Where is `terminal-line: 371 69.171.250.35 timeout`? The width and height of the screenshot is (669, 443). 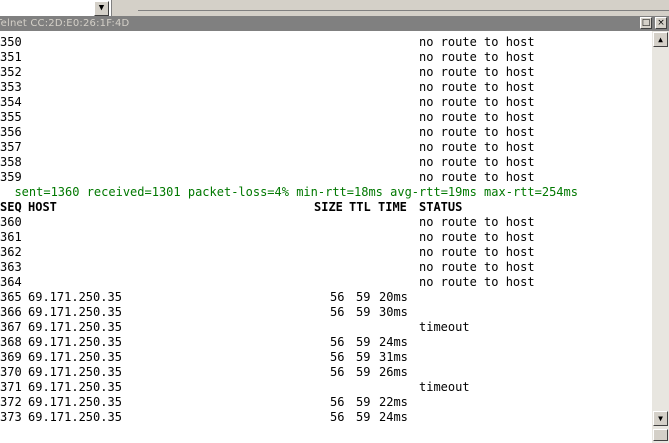
terminal-line: 371 69.171.250.35 timeout is located at coordinates (326, 387).